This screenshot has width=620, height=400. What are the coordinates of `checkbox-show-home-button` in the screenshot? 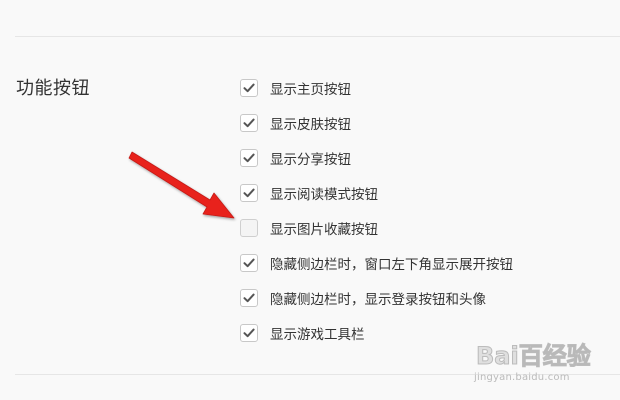 It's located at (249, 87).